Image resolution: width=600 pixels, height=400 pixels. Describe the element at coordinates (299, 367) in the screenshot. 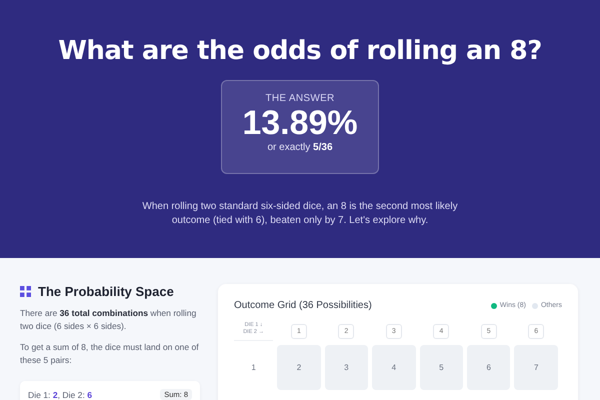

I see `outcome-cell: 2` at that location.